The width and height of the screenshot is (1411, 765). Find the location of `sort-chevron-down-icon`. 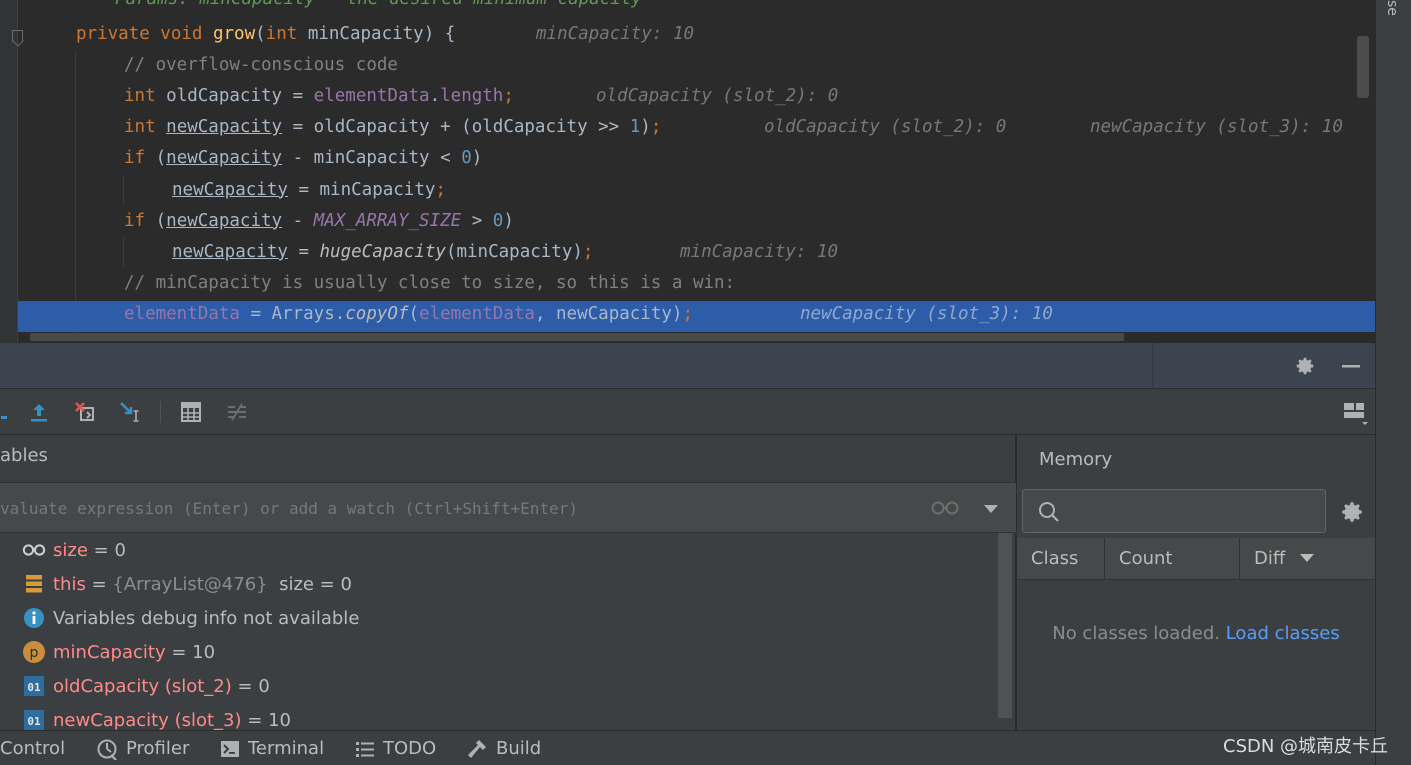

sort-chevron-down-icon is located at coordinates (1307, 559).